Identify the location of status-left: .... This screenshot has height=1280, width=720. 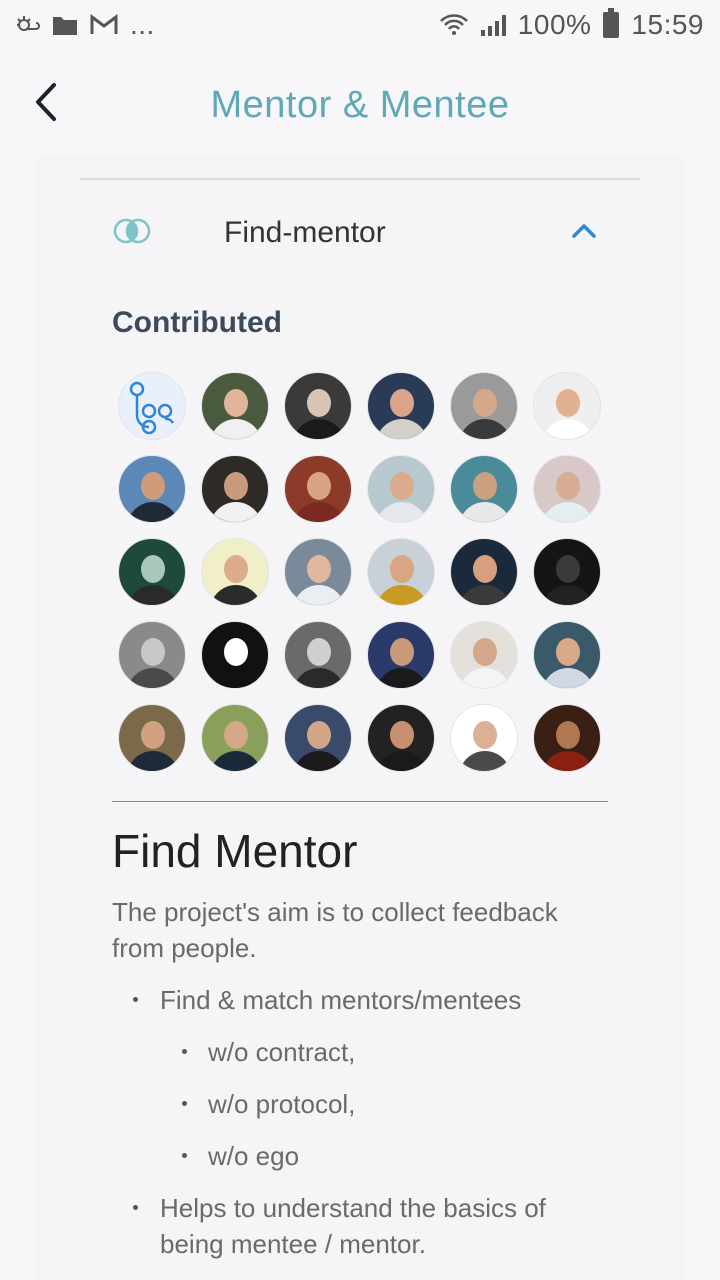
(84, 25).